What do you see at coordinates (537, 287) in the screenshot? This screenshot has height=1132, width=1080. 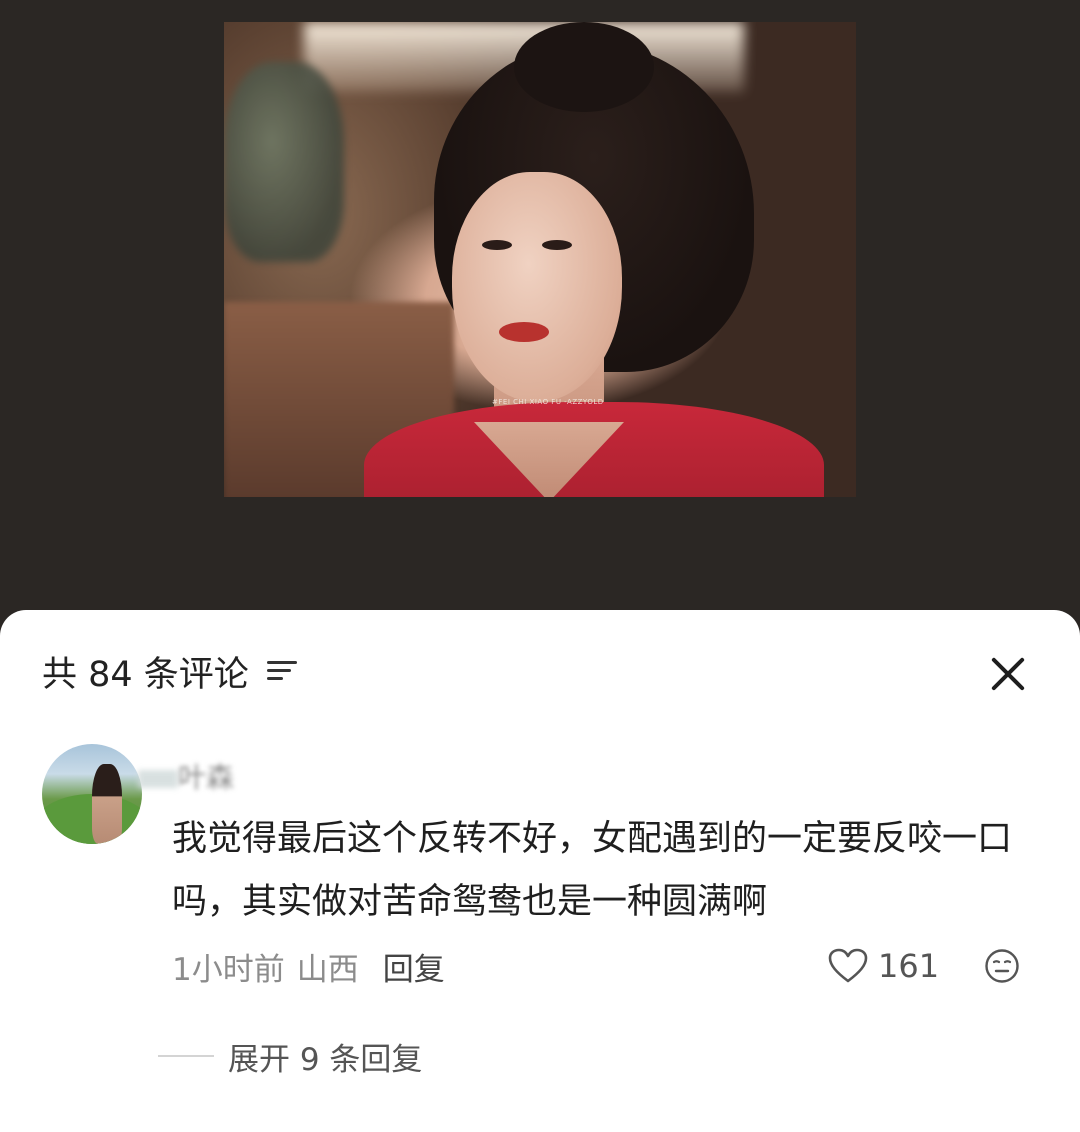 I see `actress-face` at bounding box center [537, 287].